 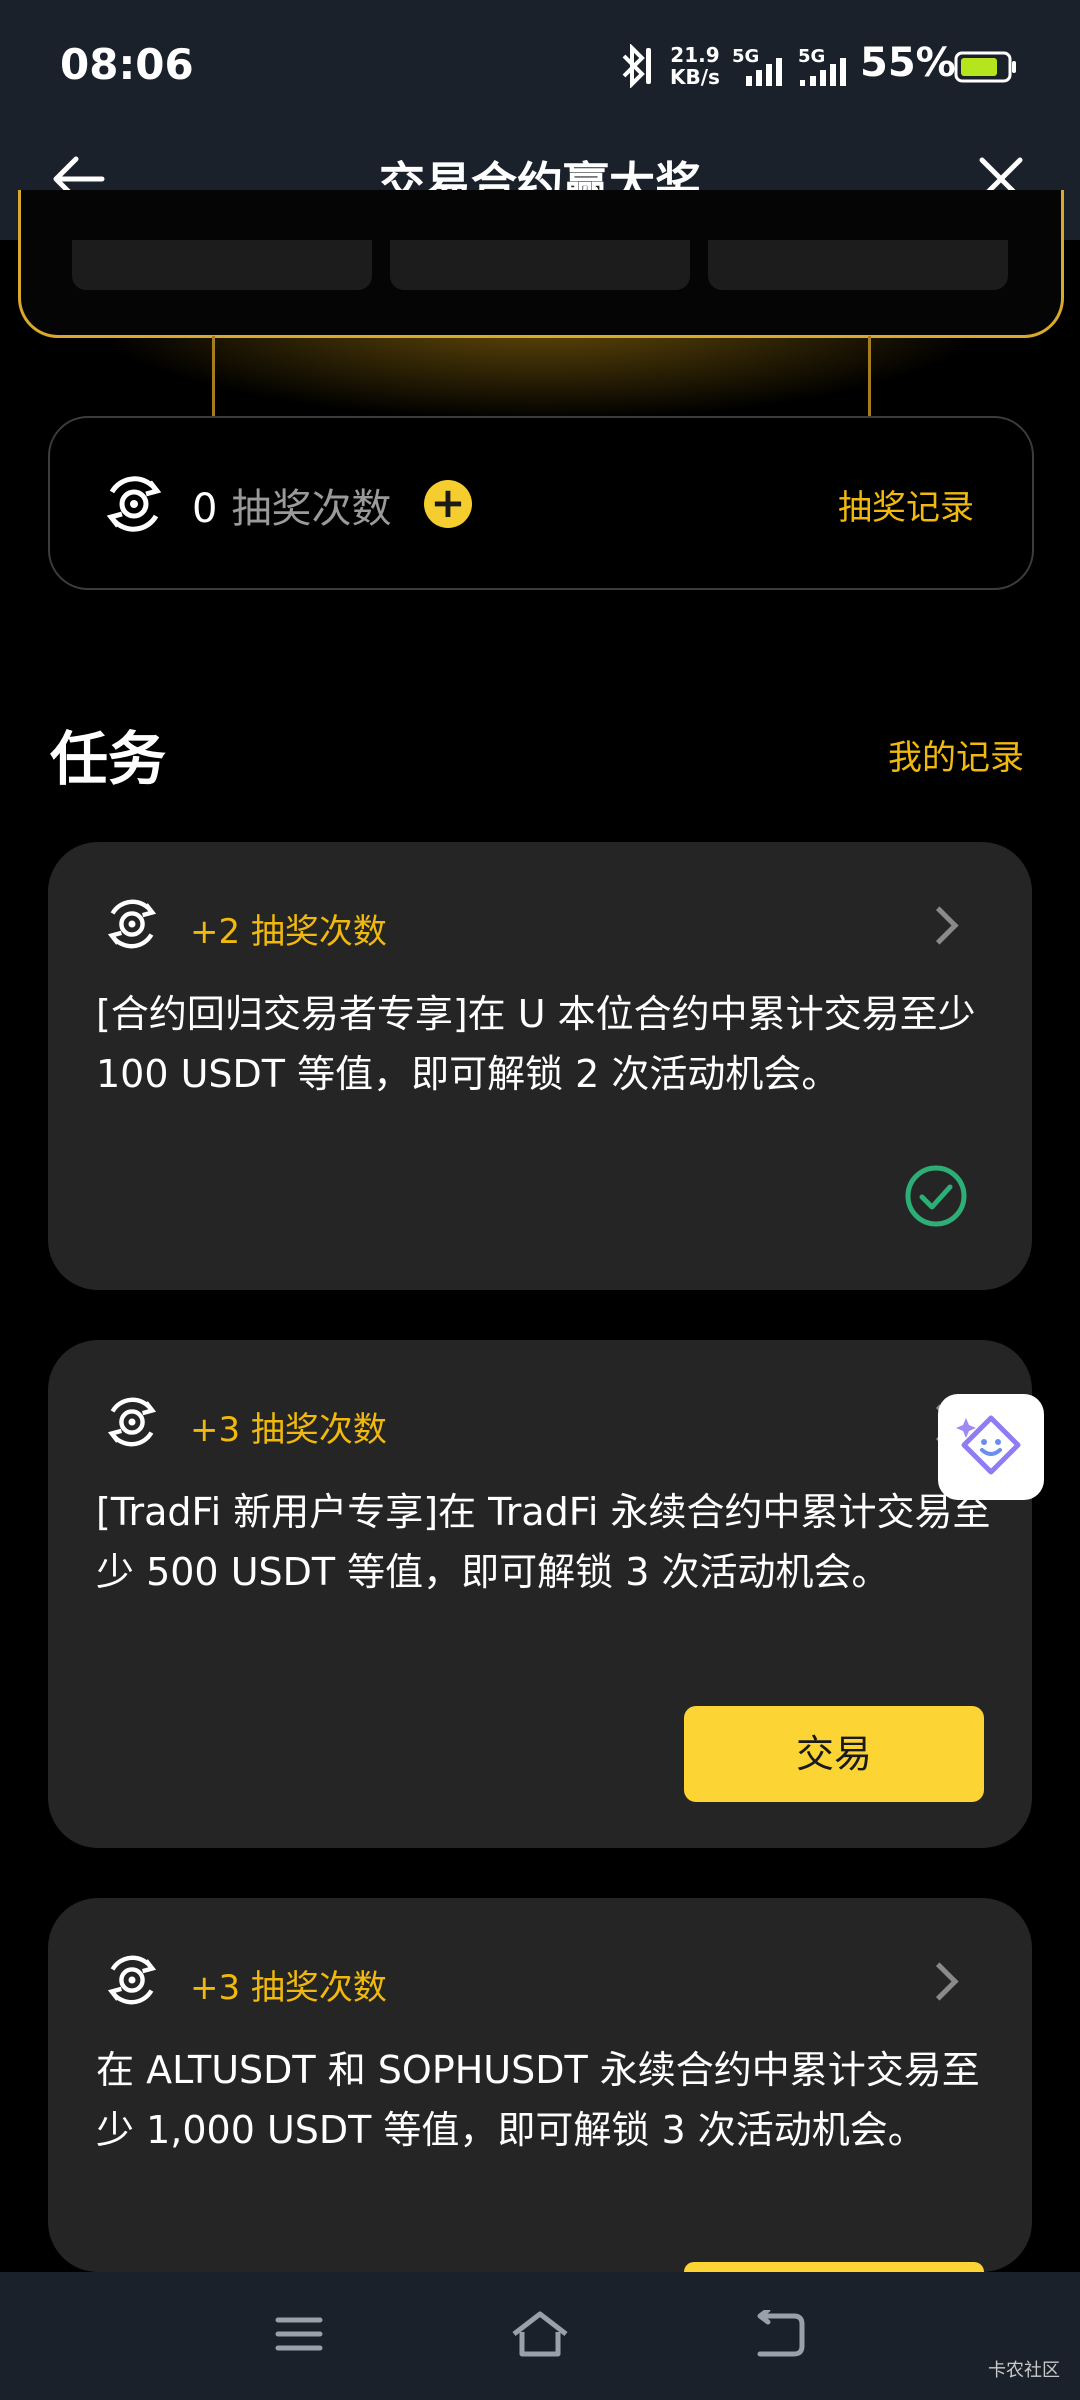 I want to click on task-reward: +2 抽奖次数, so click(x=288, y=932).